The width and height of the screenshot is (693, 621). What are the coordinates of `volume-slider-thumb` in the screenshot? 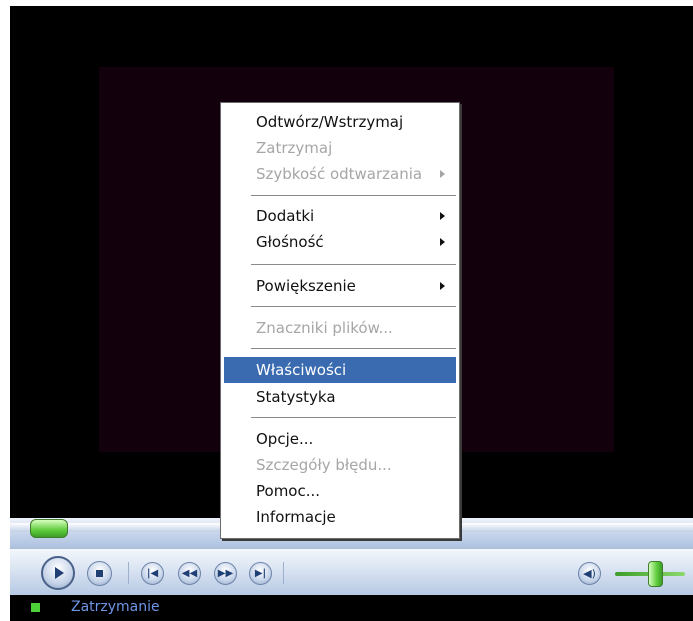 It's located at (655, 574).